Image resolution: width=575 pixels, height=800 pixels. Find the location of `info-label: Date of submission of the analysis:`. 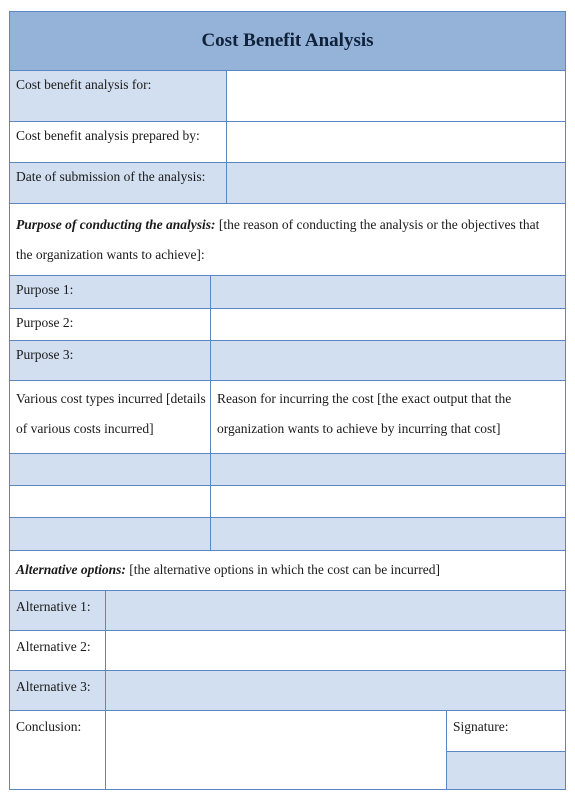

info-label: Date of submission of the analysis: is located at coordinates (118, 183).